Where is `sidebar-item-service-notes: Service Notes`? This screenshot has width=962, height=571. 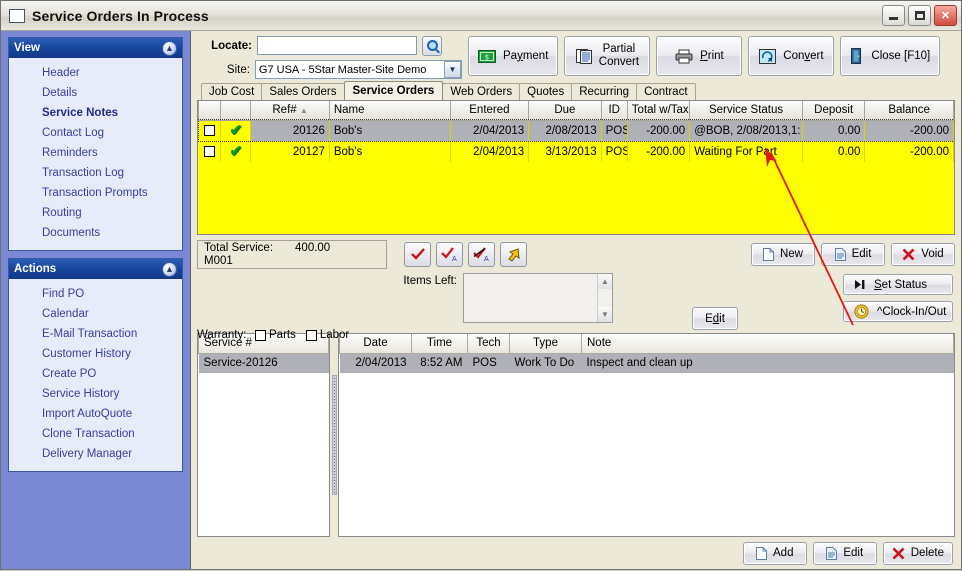
sidebar-item-service-notes: Service Notes is located at coordinates (95, 113).